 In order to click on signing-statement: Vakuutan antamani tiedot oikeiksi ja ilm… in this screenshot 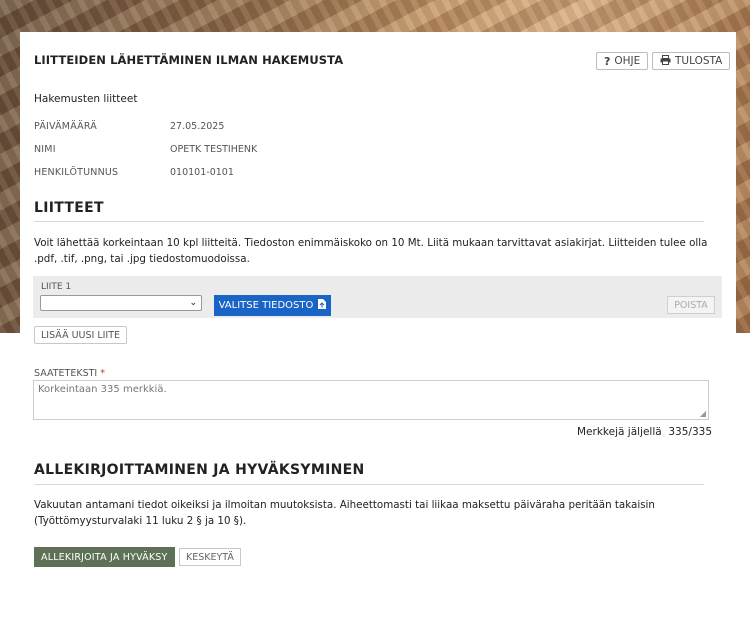, I will do `click(344, 513)`.